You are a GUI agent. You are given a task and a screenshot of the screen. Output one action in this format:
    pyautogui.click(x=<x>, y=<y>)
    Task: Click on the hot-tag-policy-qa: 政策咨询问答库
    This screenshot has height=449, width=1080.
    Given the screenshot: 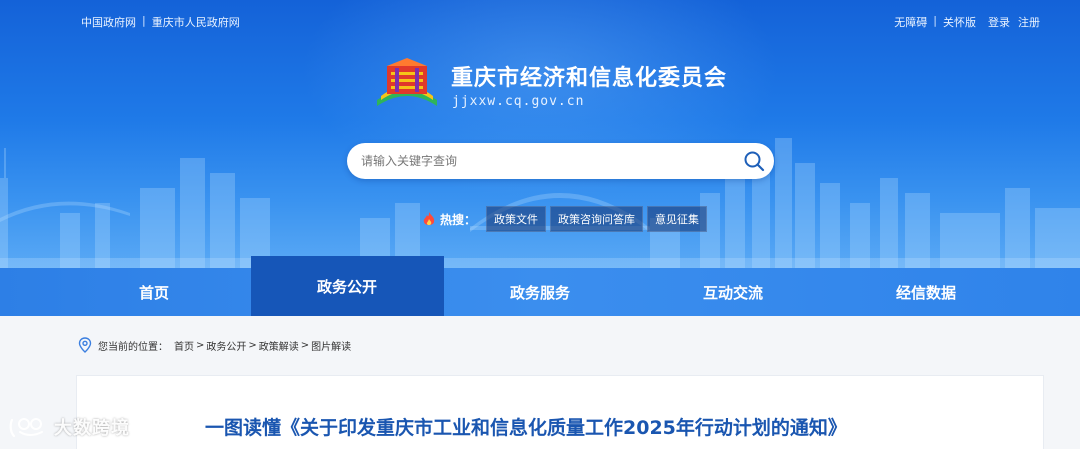 What is the action you would take?
    pyautogui.click(x=597, y=219)
    